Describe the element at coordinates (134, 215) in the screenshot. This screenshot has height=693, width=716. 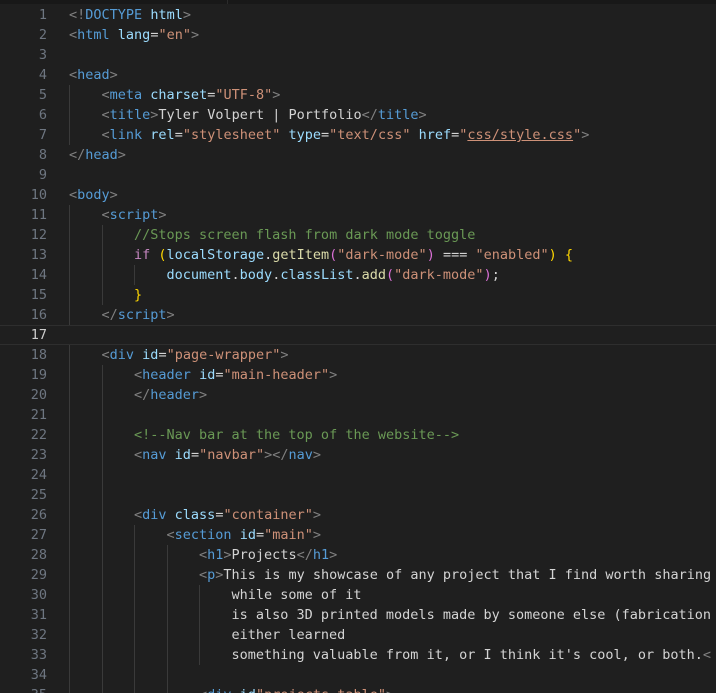
I see `code-token: script` at that location.